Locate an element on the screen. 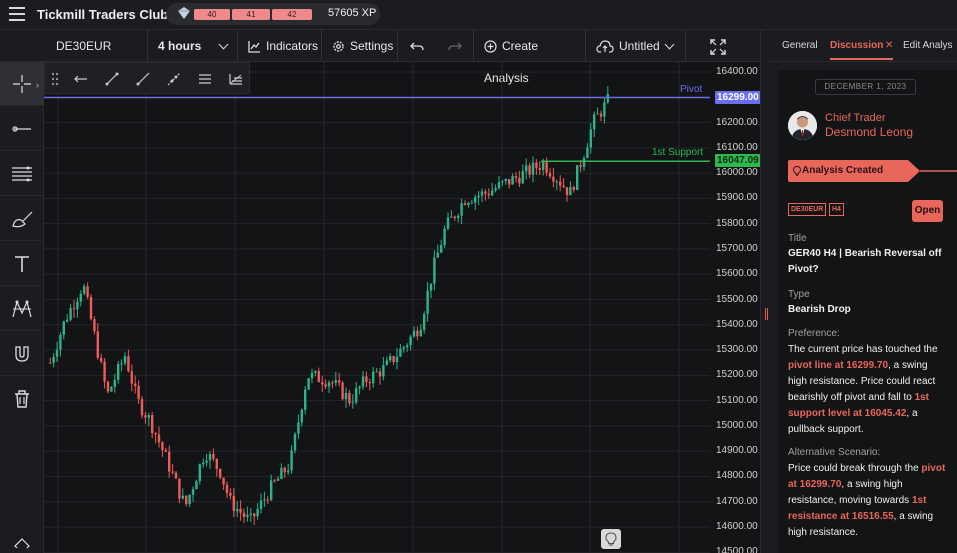 The image size is (957, 553). layout-selector: Untitled is located at coordinates (636, 46).